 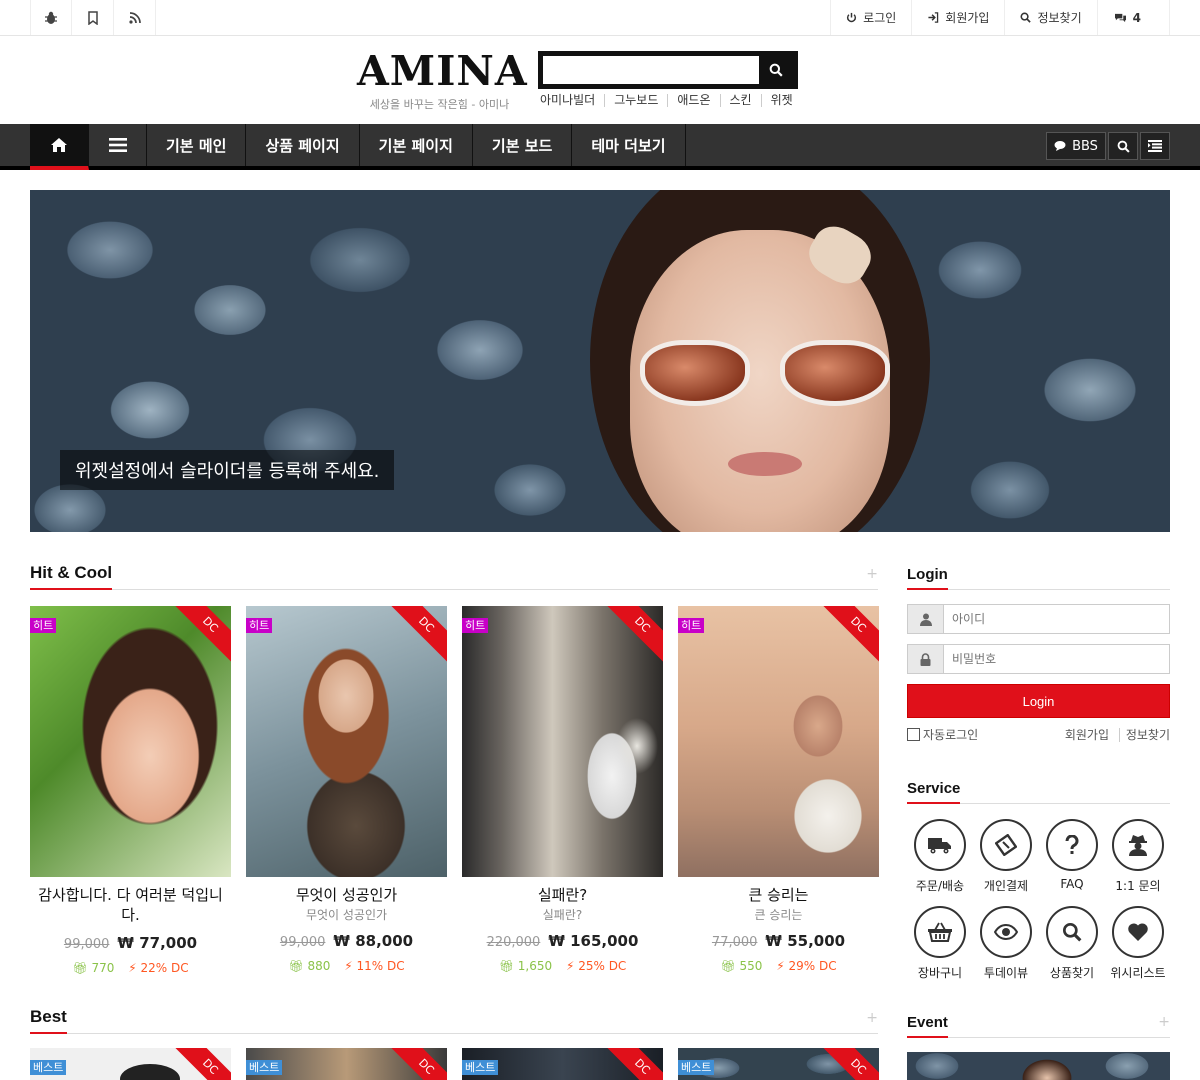 I want to click on service-label: 개인결제, so click(x=1006, y=886).